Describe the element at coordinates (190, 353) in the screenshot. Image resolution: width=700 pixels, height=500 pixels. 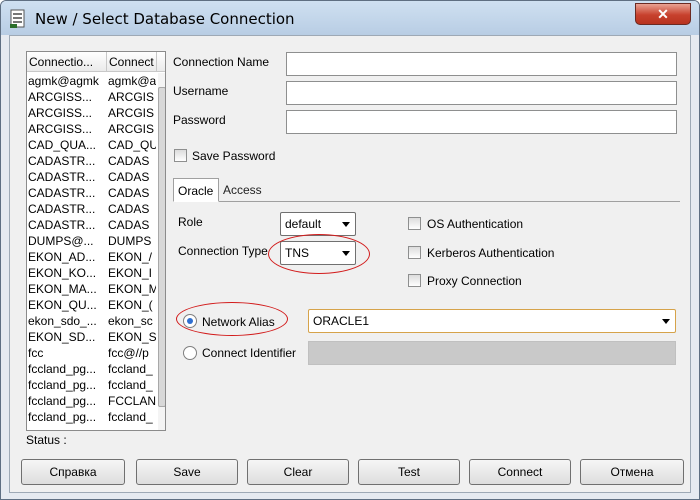
I see `connect-identifier-radio` at that location.